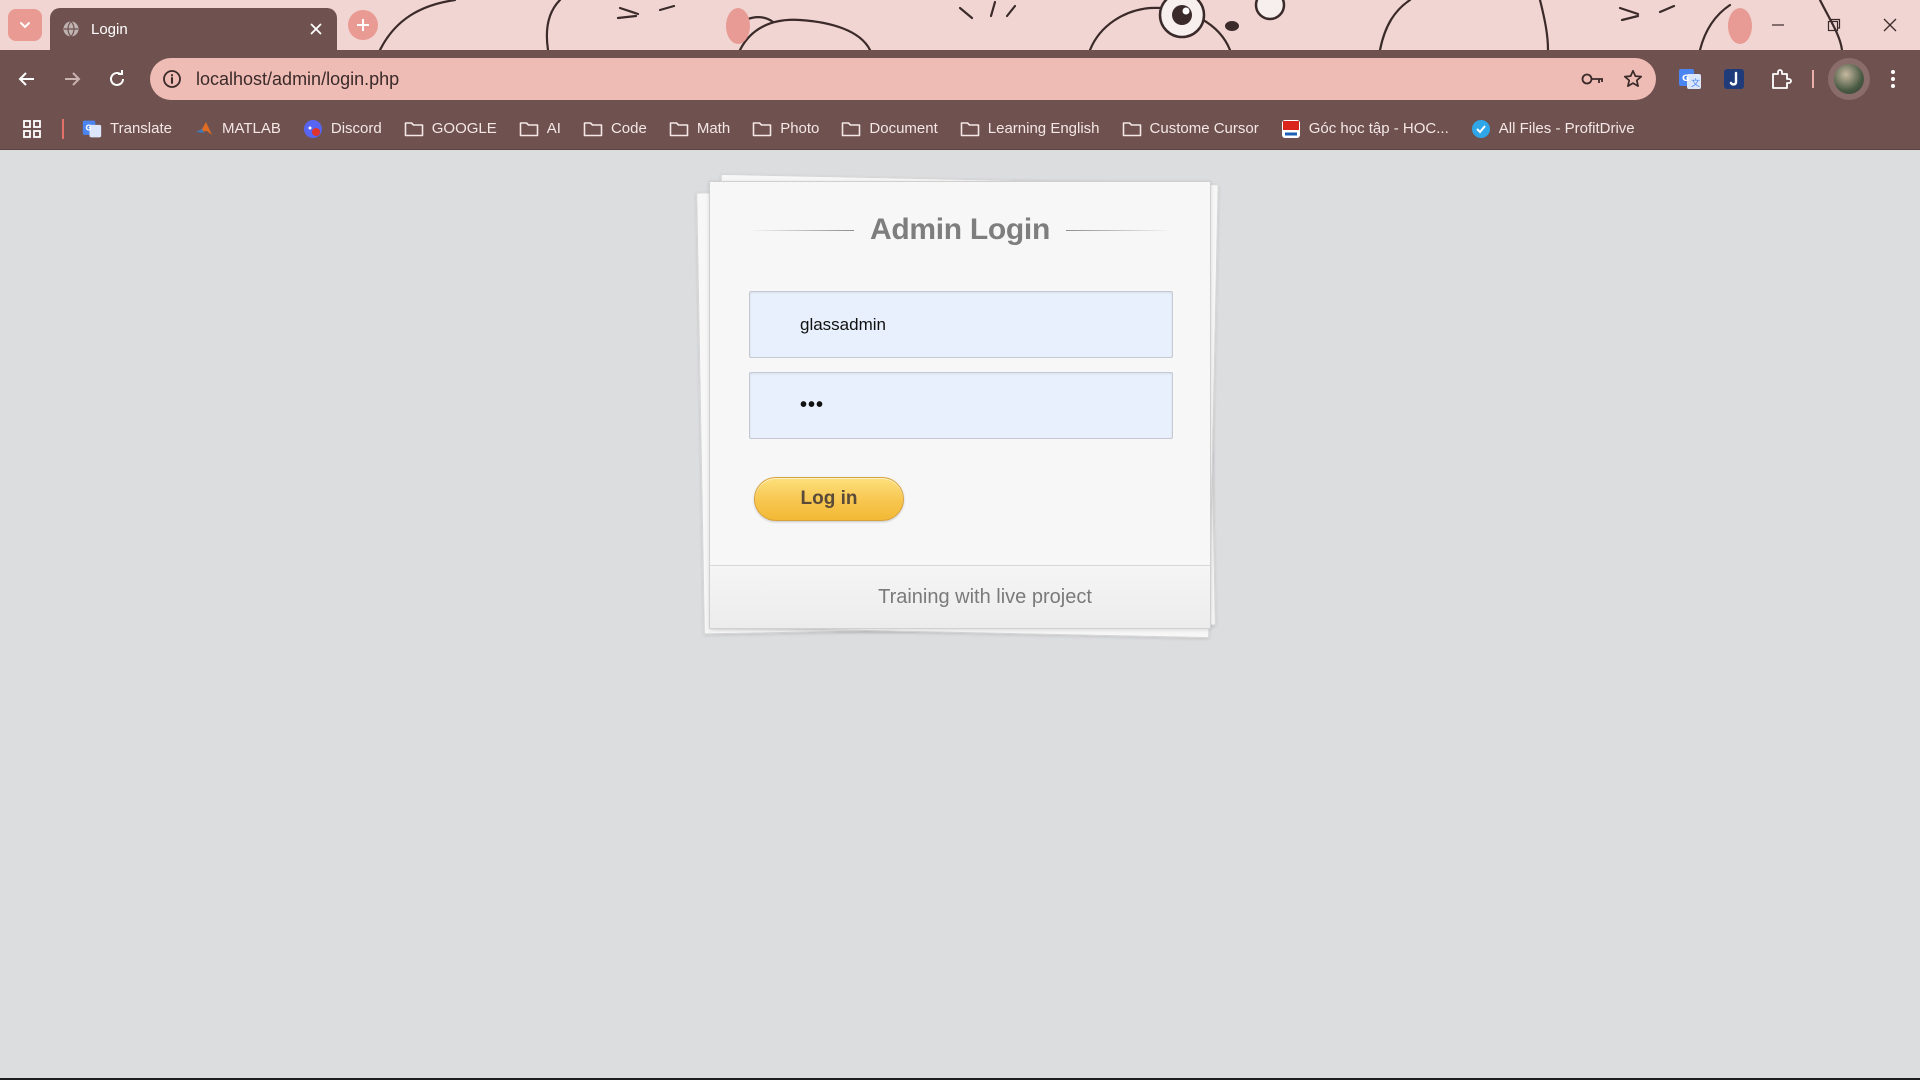 The width and height of the screenshot is (1920, 1080). I want to click on chevron-down-icon, so click(25, 25).